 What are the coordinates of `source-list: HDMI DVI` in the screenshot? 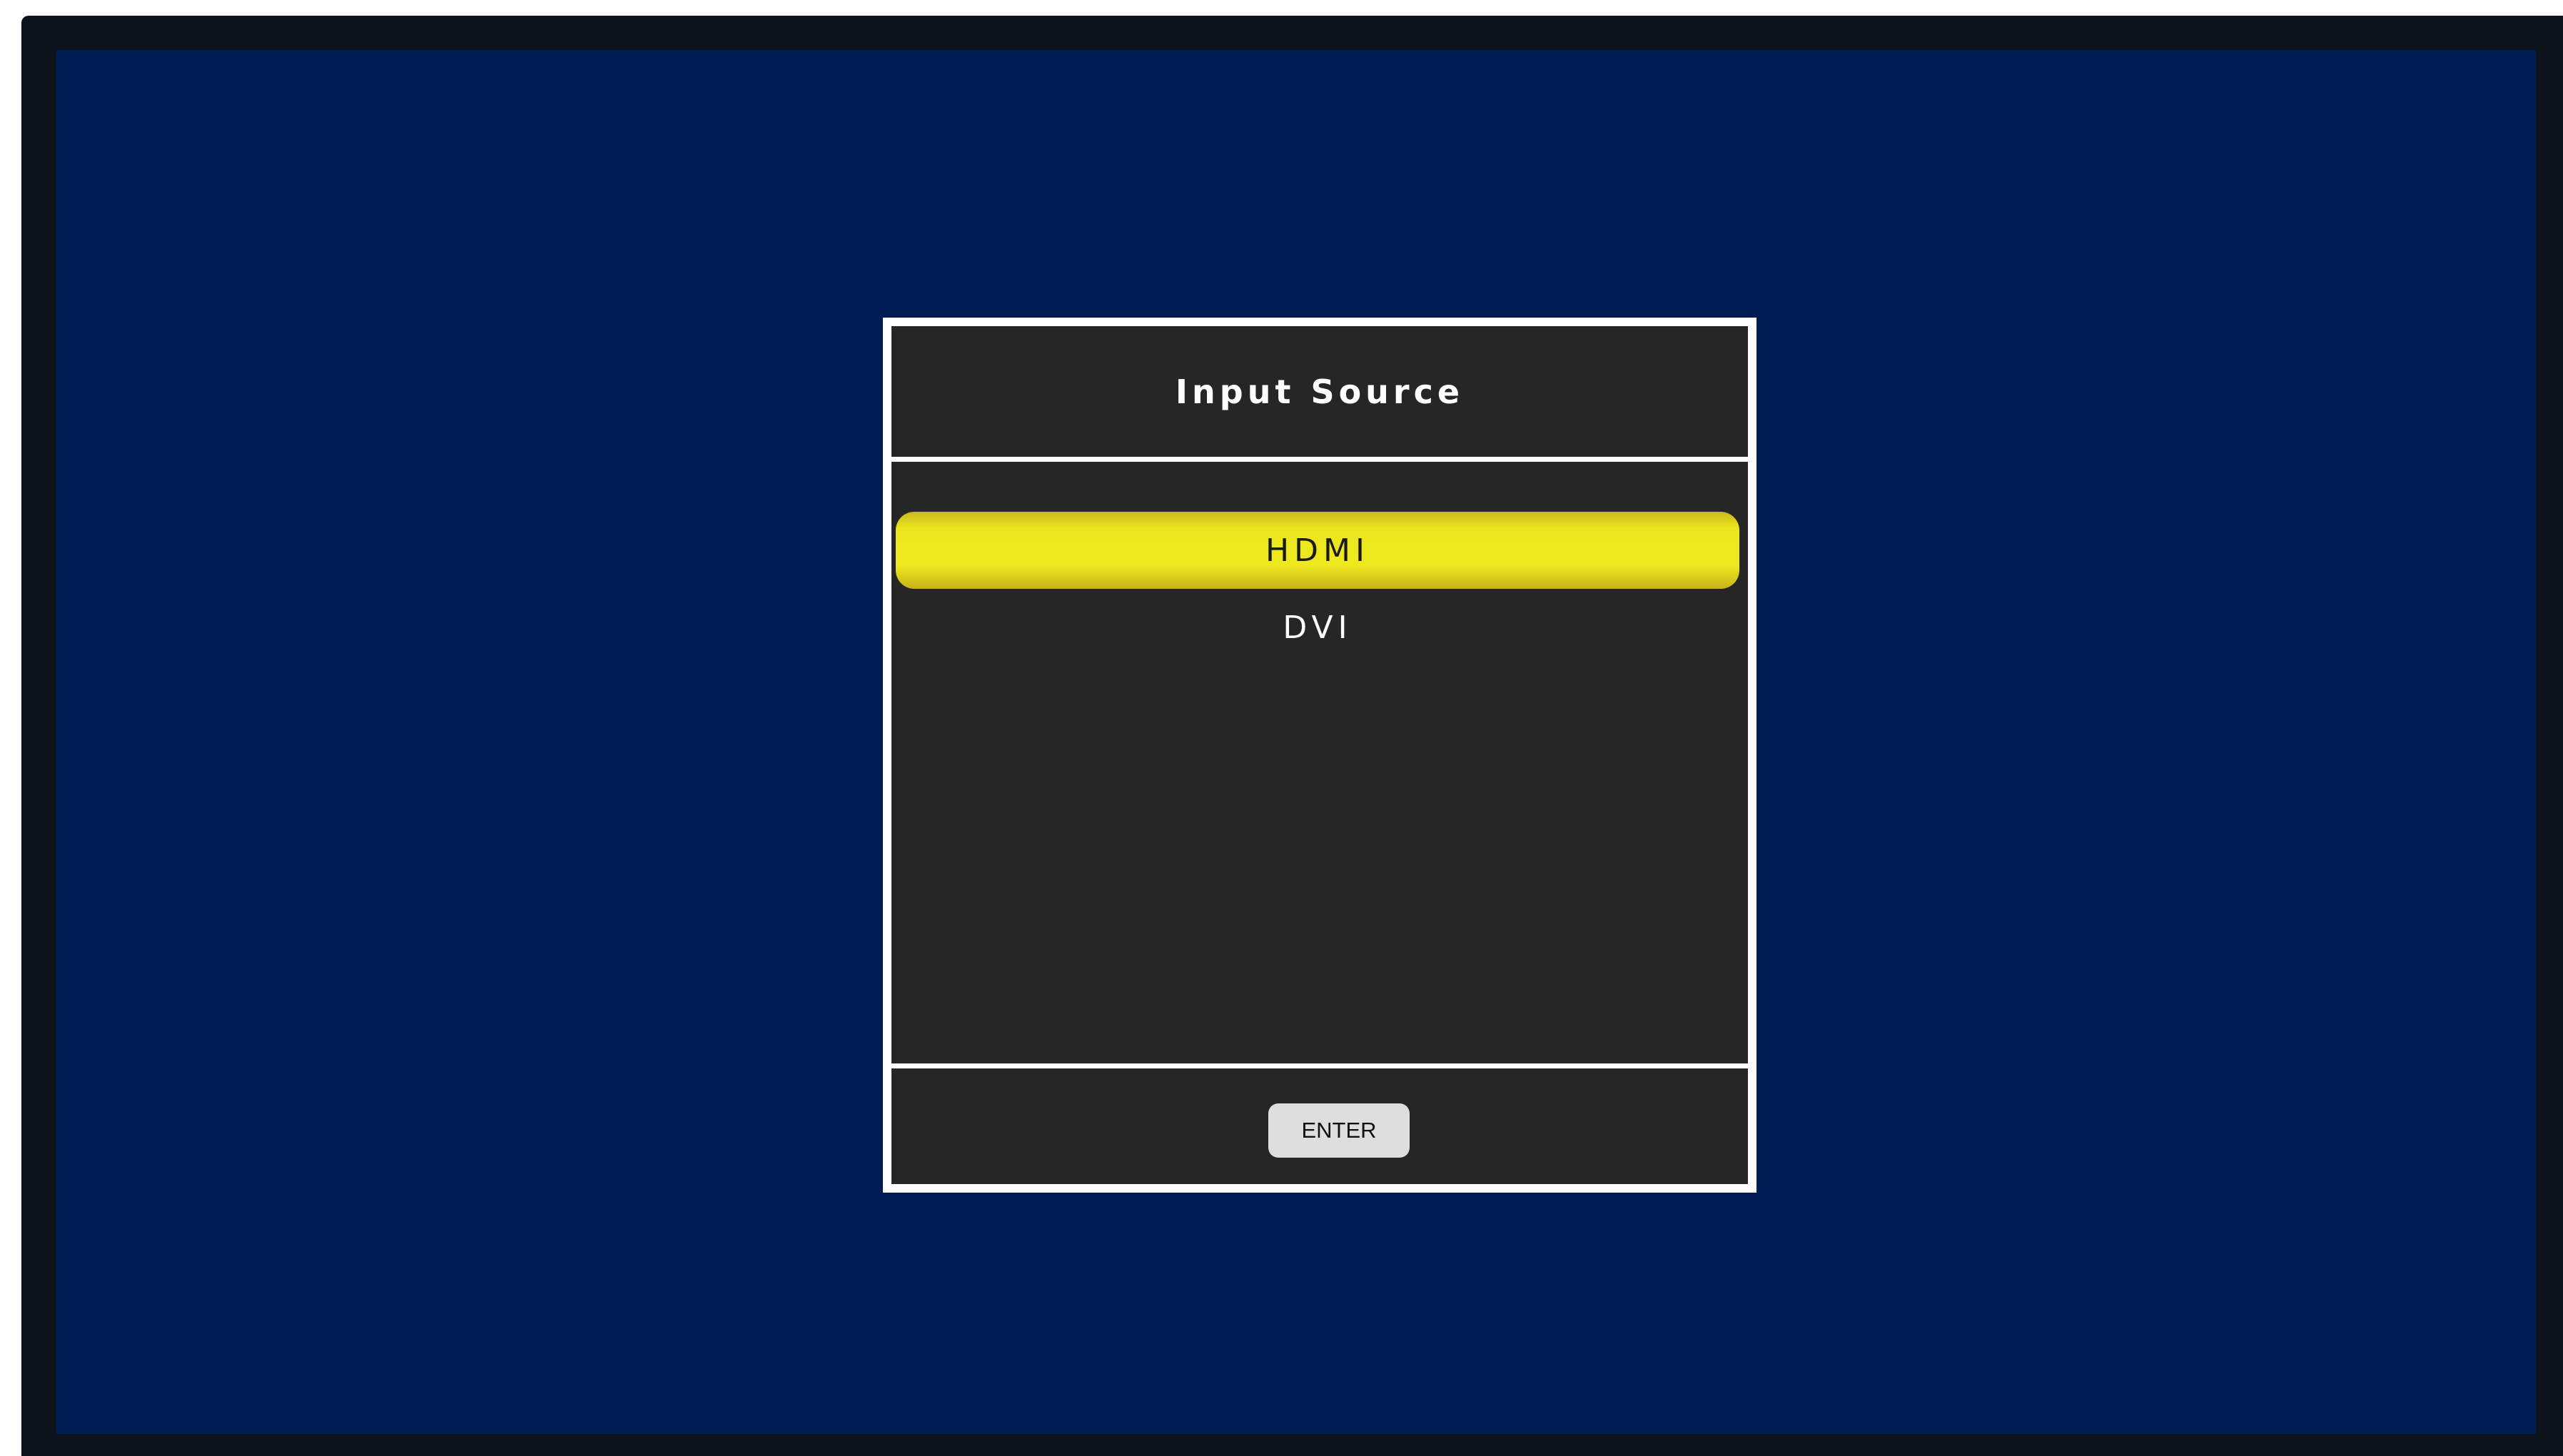 It's located at (1318, 589).